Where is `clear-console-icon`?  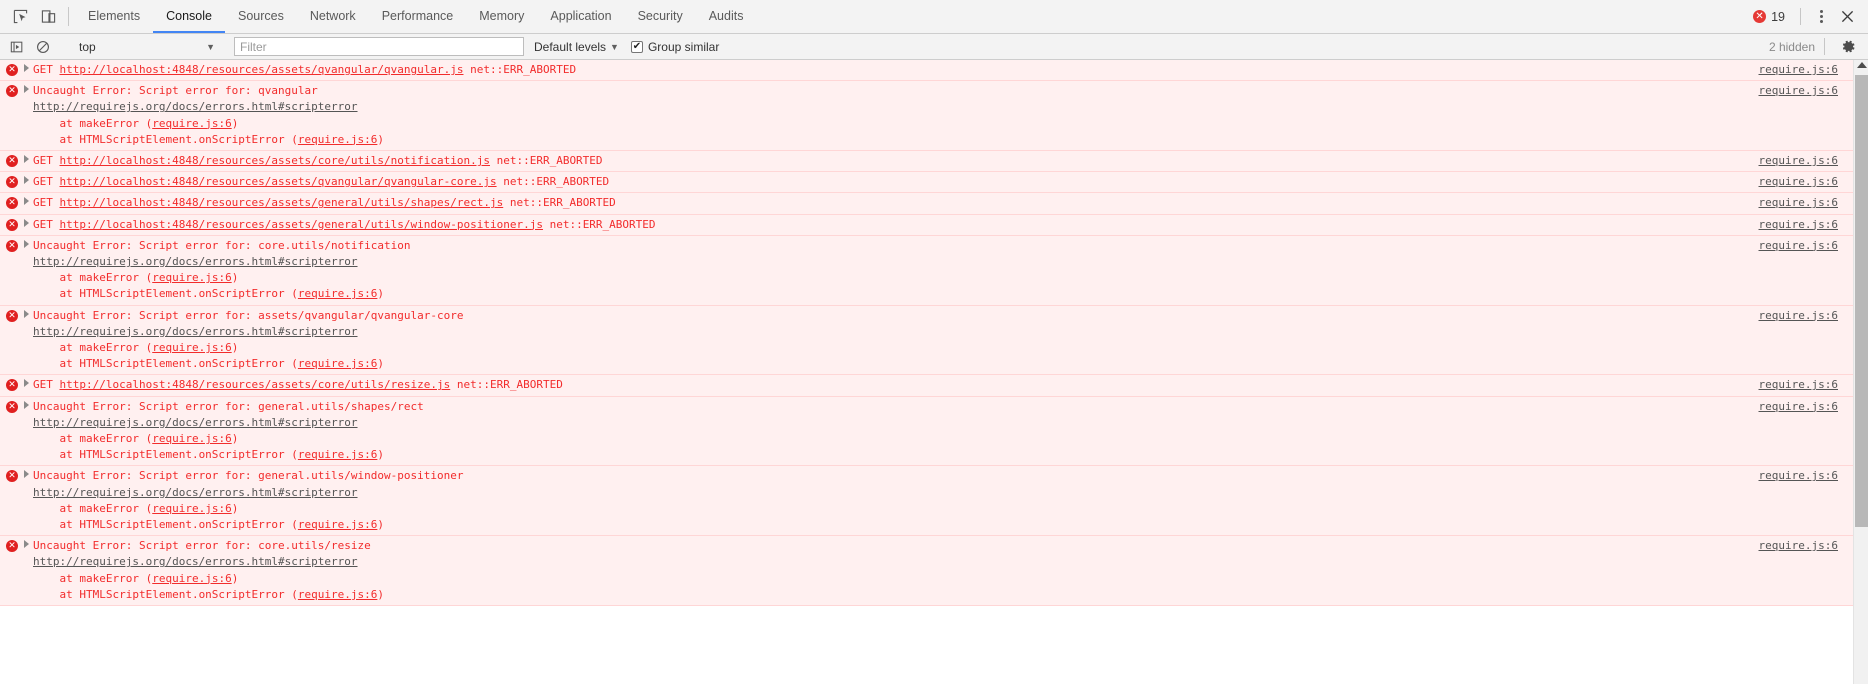 clear-console-icon is located at coordinates (43, 47).